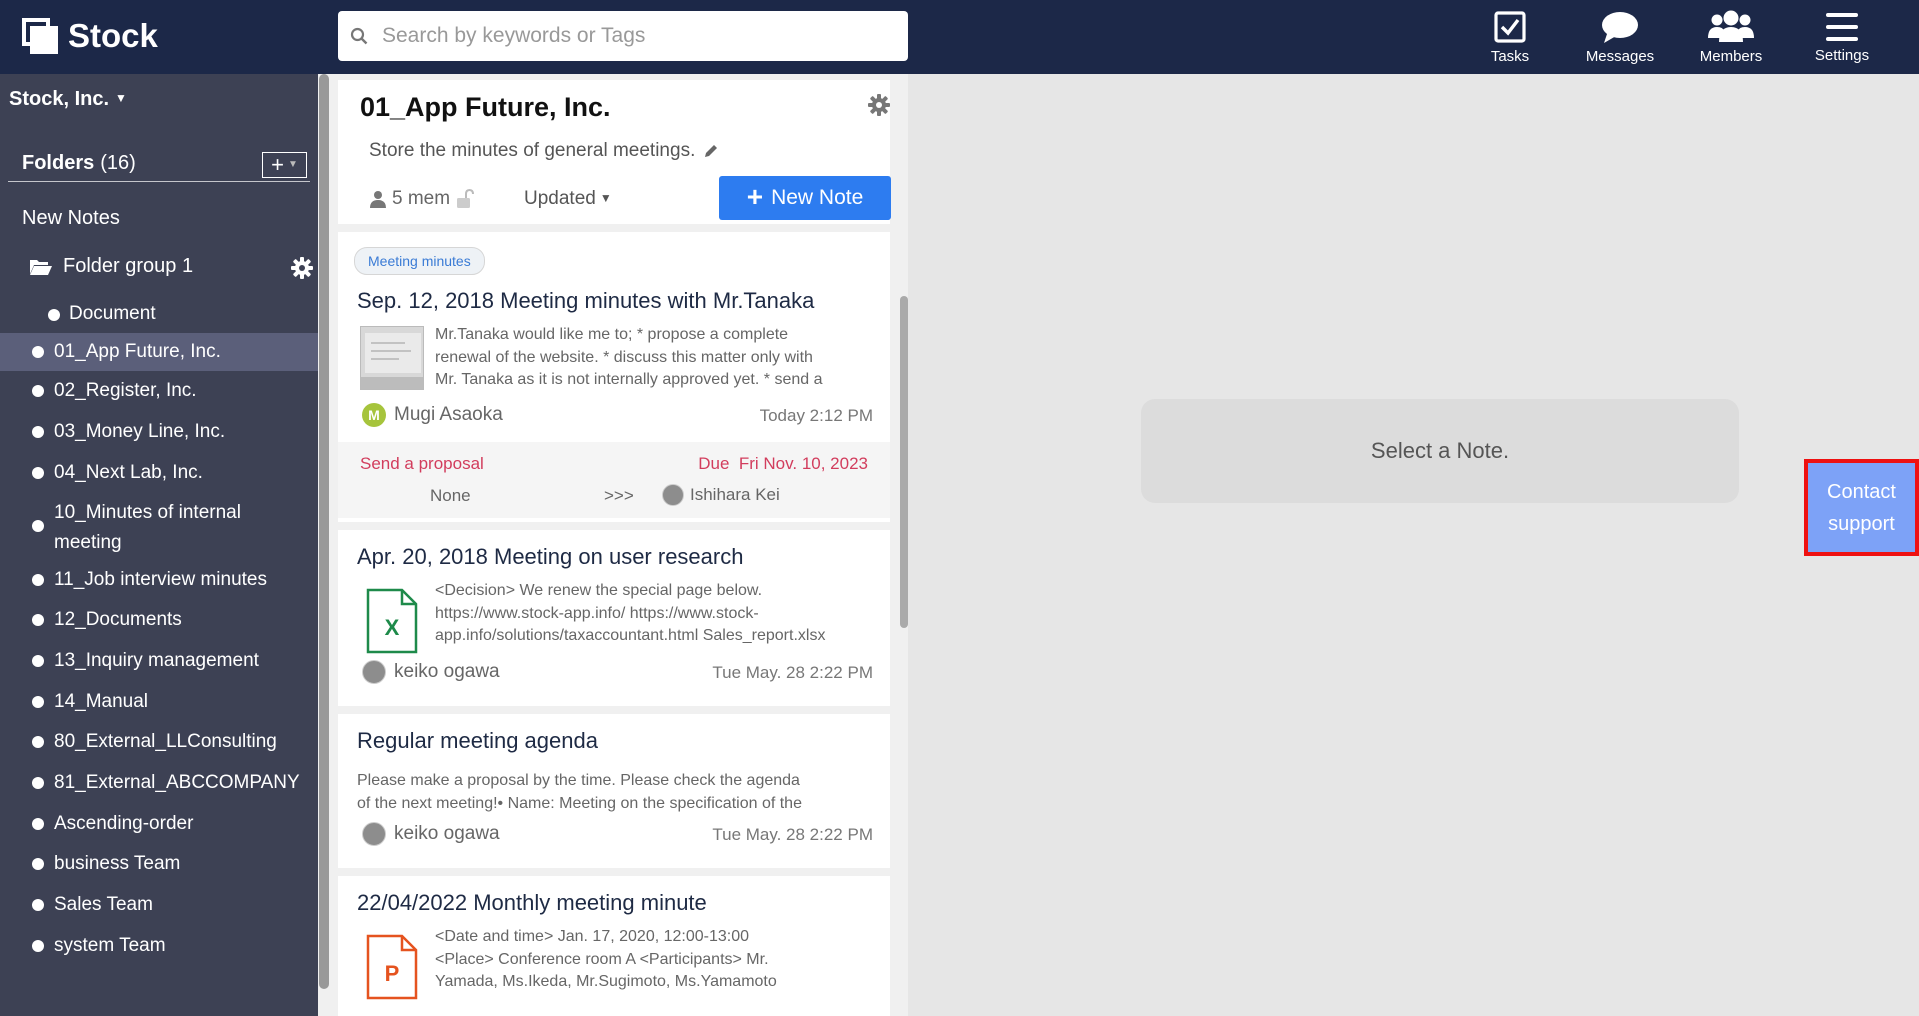  I want to click on sidebar-item-label: 12_Documents, so click(118, 619).